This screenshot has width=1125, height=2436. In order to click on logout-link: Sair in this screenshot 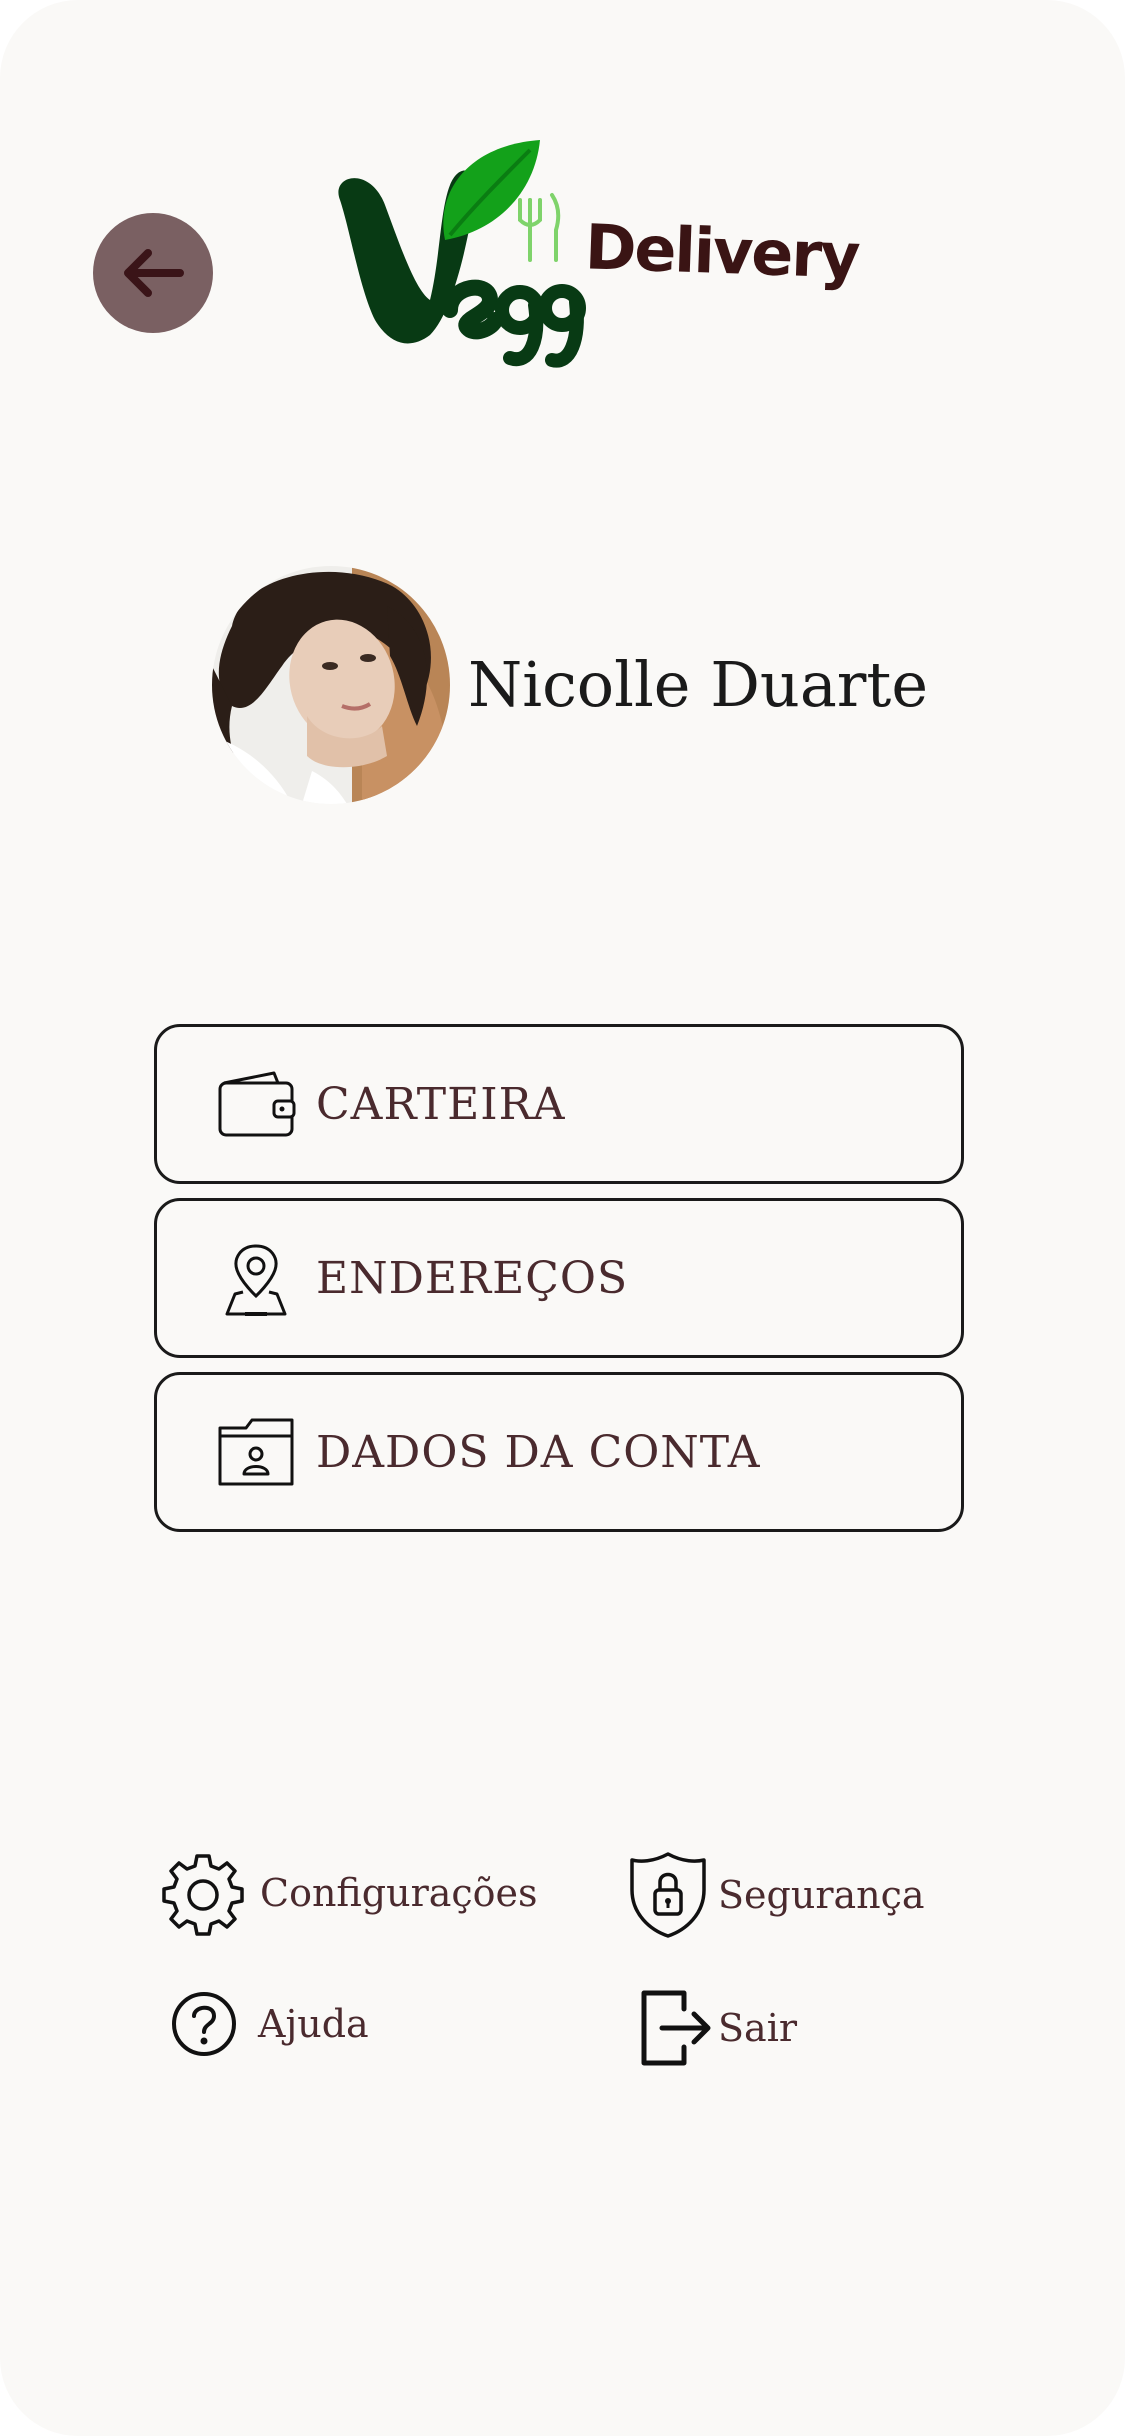, I will do `click(718, 2028)`.